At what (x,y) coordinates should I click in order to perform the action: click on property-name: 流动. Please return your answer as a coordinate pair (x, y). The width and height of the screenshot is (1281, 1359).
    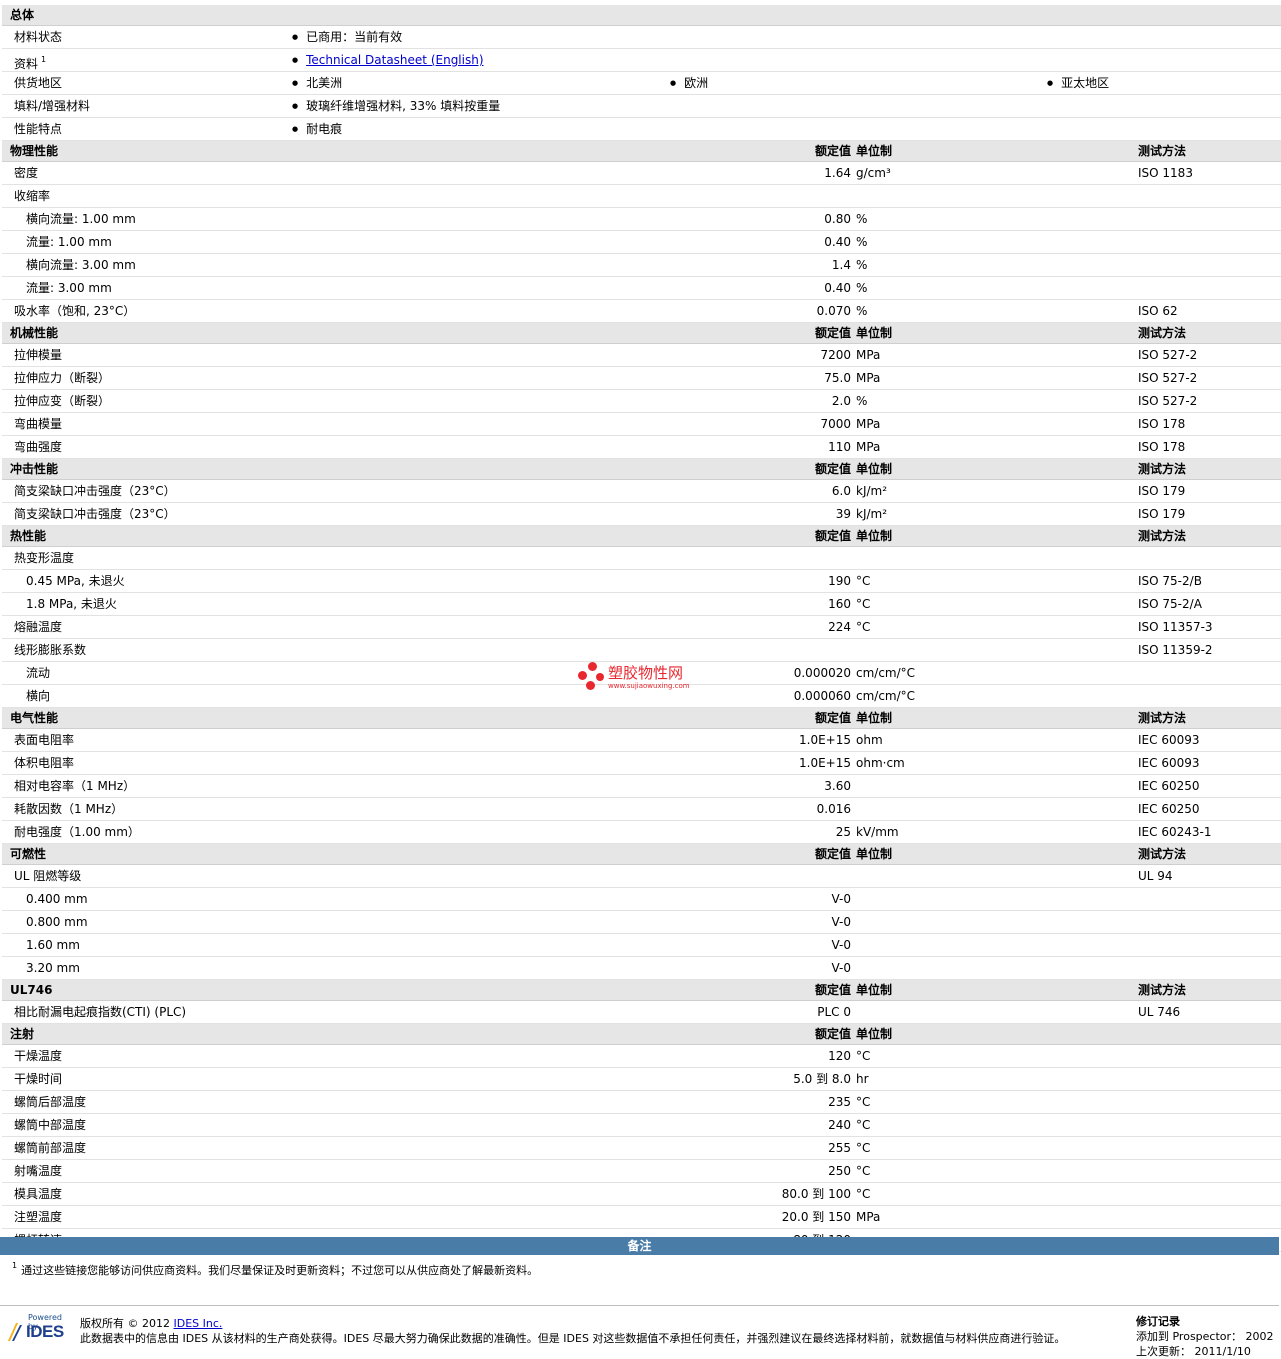
    Looking at the image, I should click on (38, 673).